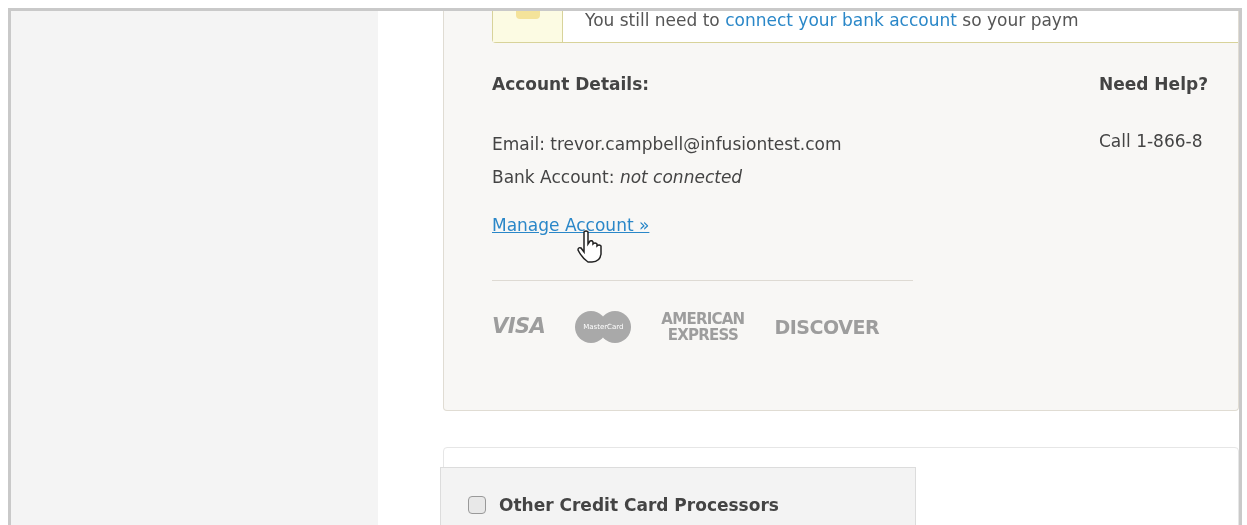 The width and height of the screenshot is (1247, 525). What do you see at coordinates (703, 327) in the screenshot?
I see `amex-logo: AMERICAN EXPRESS` at bounding box center [703, 327].